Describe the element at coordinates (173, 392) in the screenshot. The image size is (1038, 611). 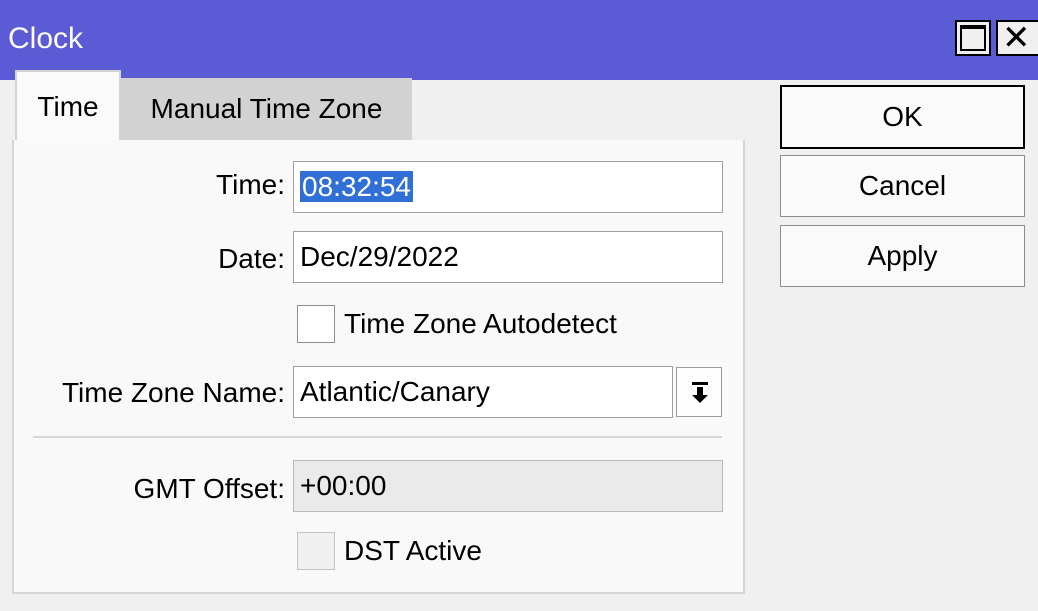
I see `tz-name-label: Time Zone Name:` at that location.